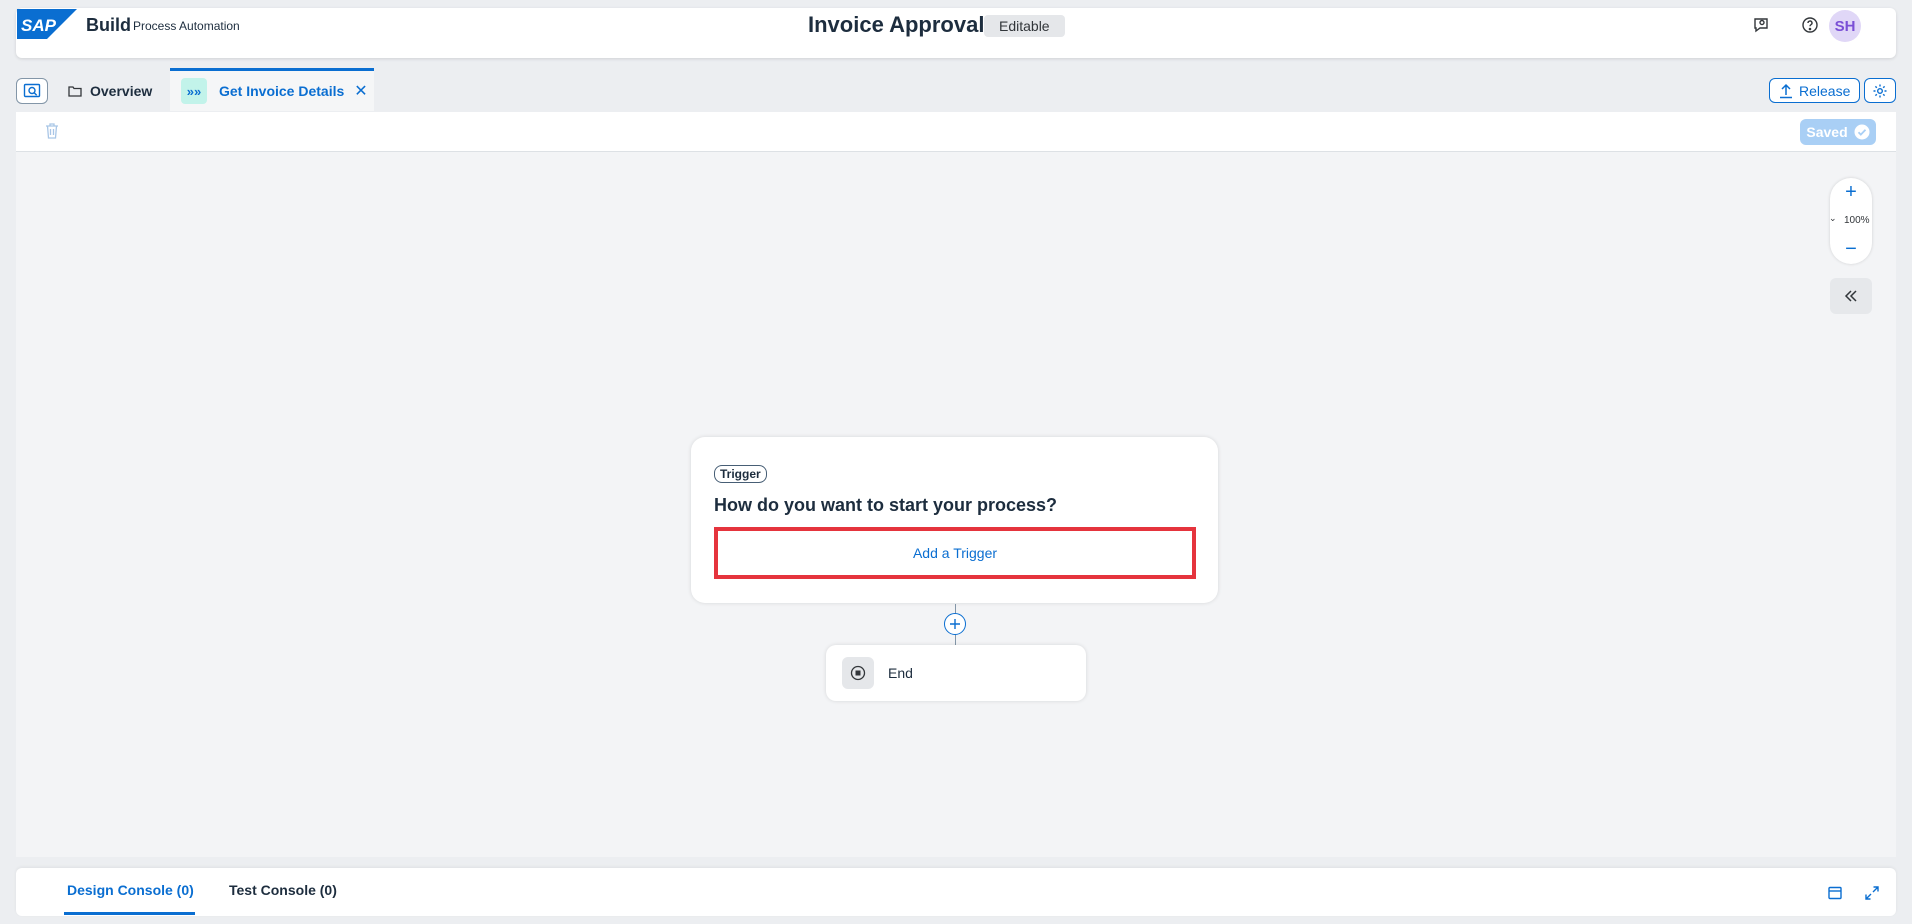 This screenshot has height=924, width=1912. I want to click on expand-icon, so click(1872, 893).